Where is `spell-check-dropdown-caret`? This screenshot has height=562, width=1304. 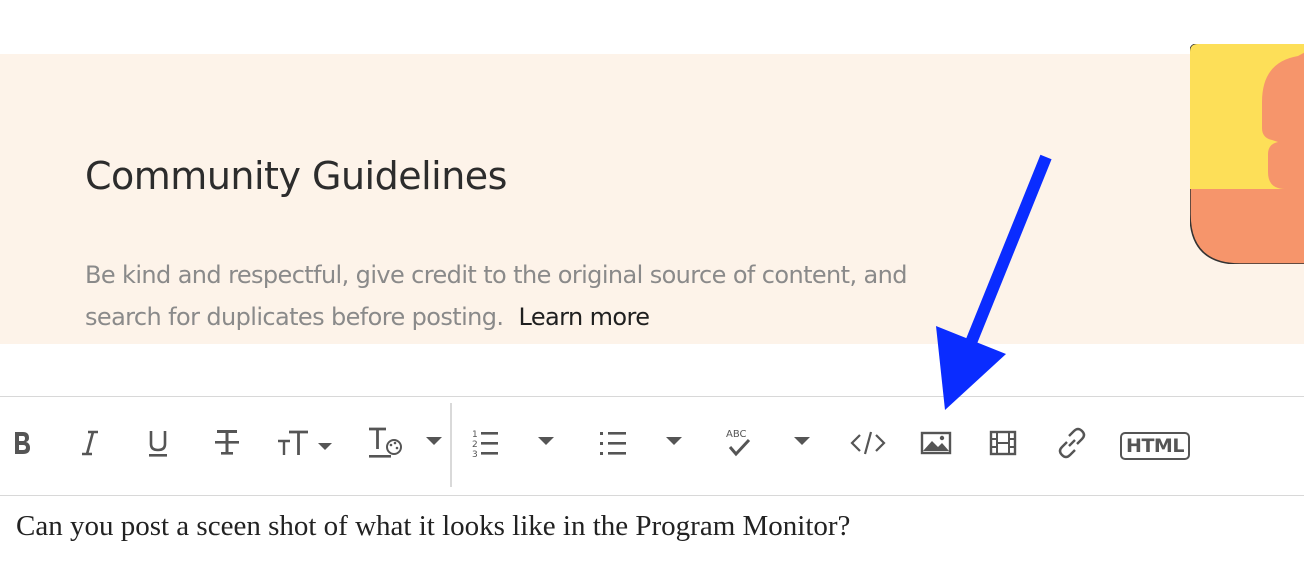 spell-check-dropdown-caret is located at coordinates (802, 441).